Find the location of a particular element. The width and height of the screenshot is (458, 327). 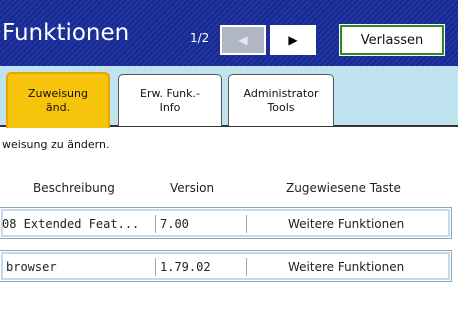

row-version: 1.79.02 is located at coordinates (185, 267).